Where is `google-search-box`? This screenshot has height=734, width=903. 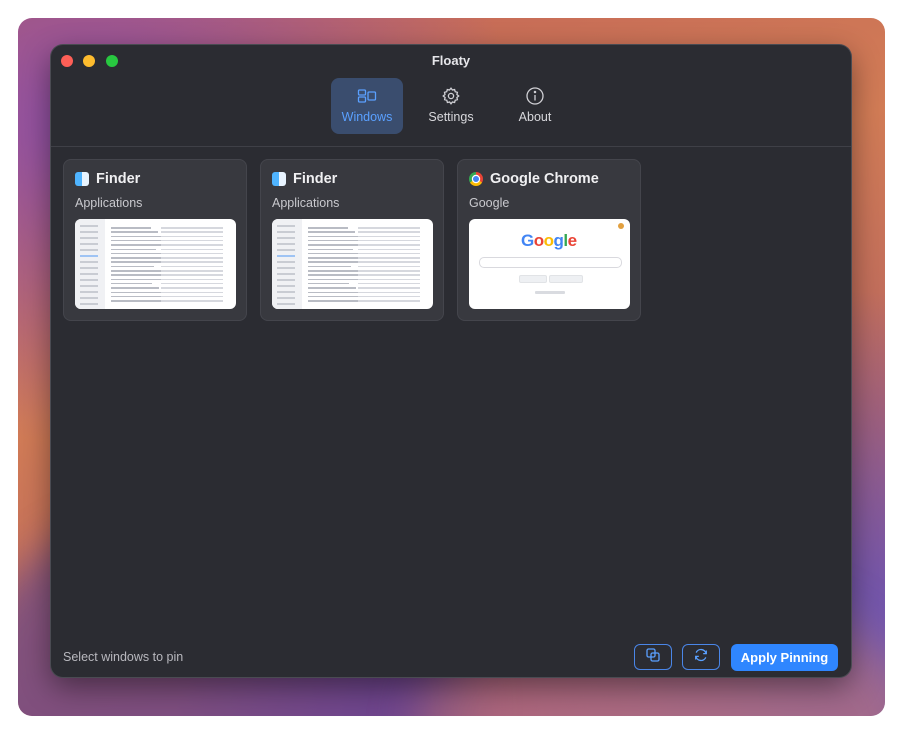 google-search-box is located at coordinates (550, 262).